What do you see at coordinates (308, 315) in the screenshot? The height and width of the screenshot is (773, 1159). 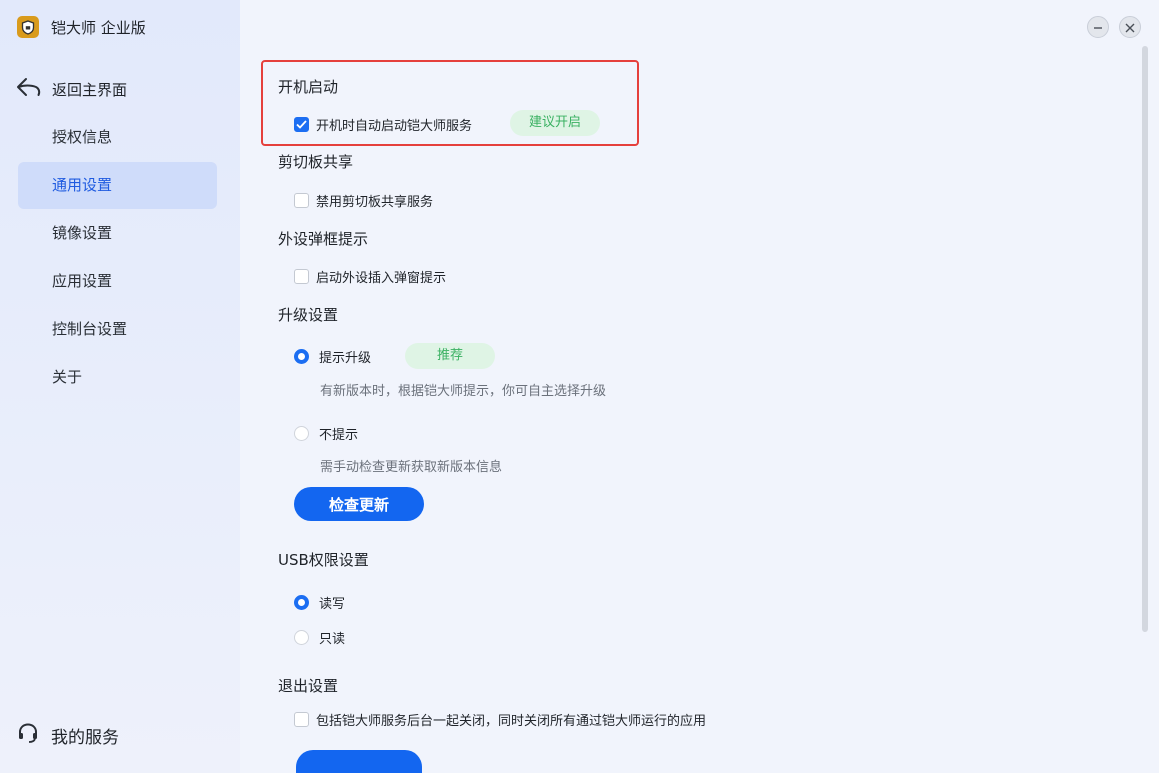 I see `upgrade-title: 升级设置` at bounding box center [308, 315].